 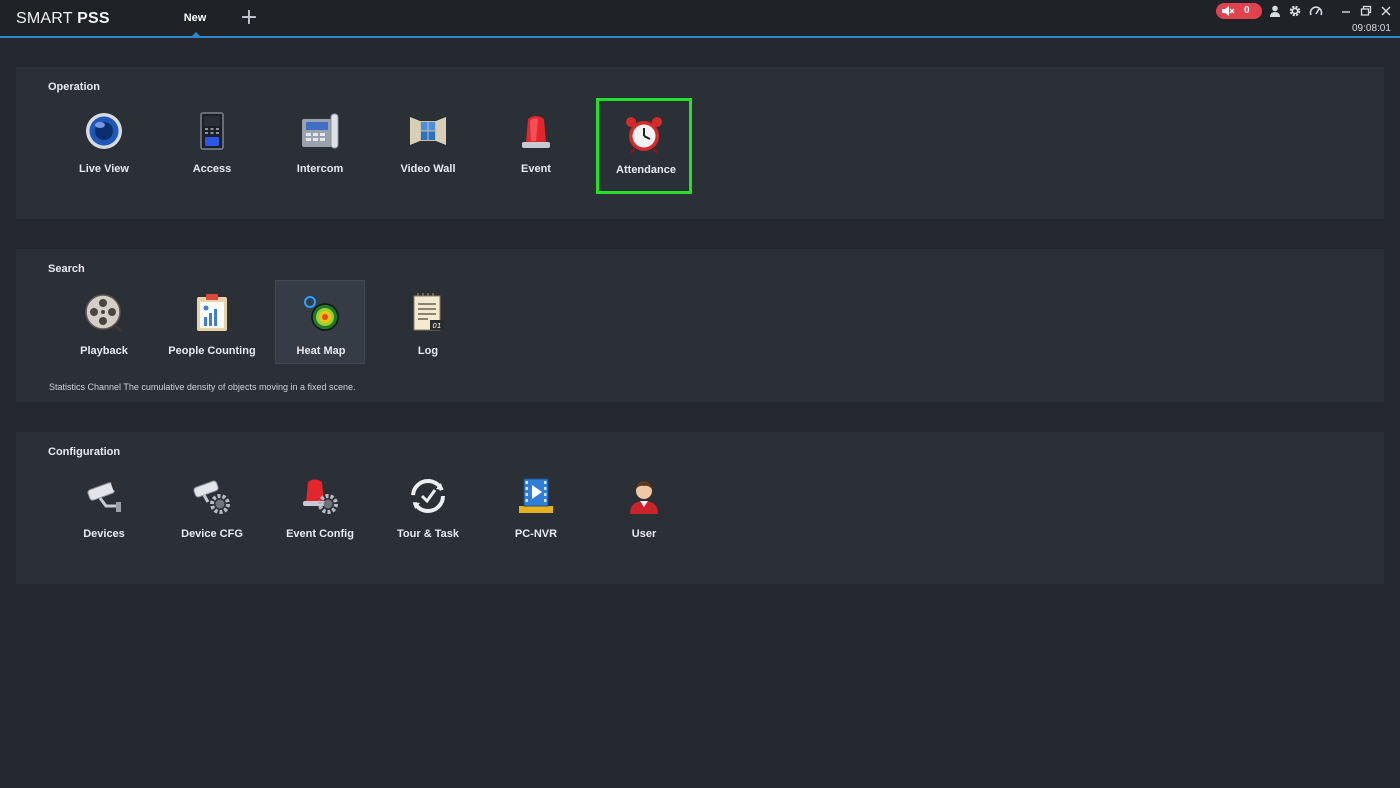 I want to click on user-account-icon, so click(x=1275, y=11).